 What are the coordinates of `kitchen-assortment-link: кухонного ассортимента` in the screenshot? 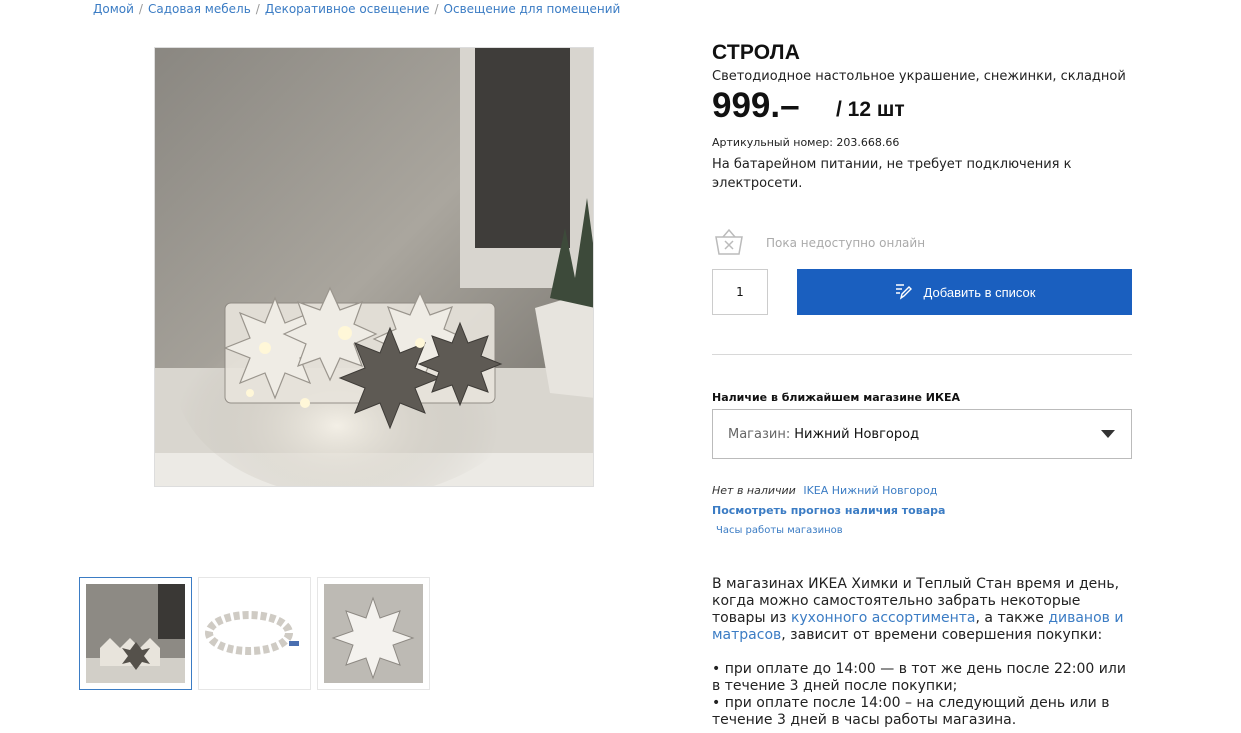 It's located at (883, 618).